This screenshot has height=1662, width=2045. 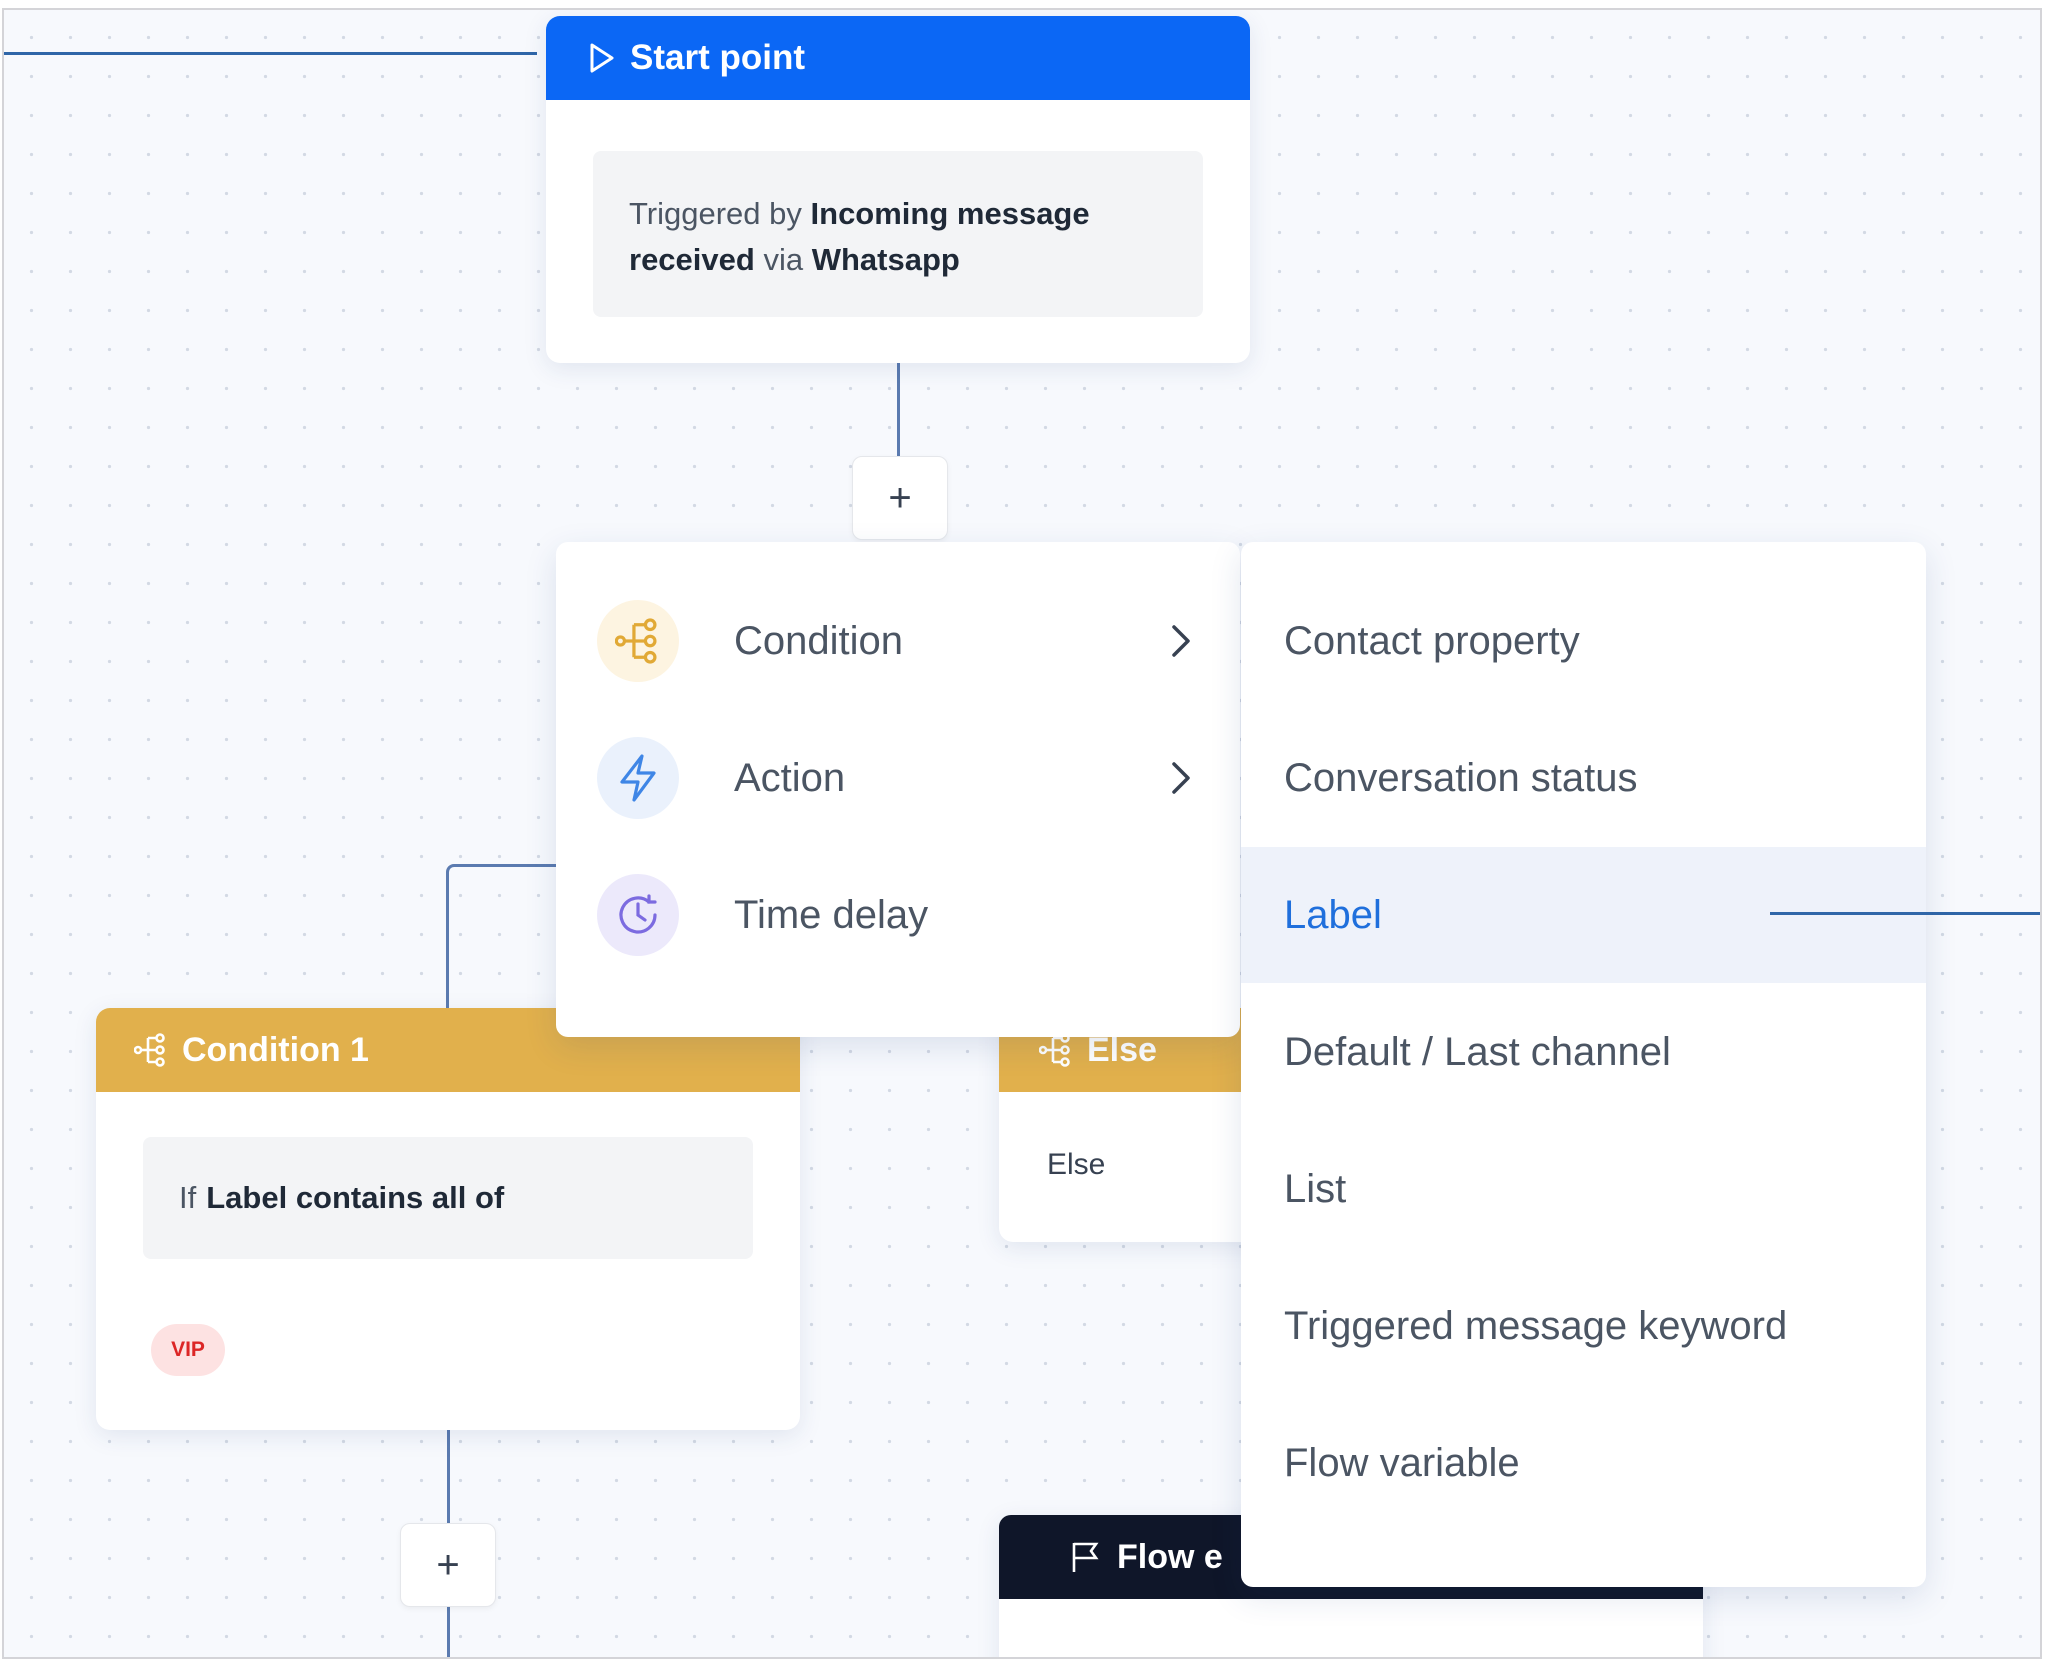 What do you see at coordinates (885, 259) in the screenshot?
I see `trigger-channel: Whatsapp` at bounding box center [885, 259].